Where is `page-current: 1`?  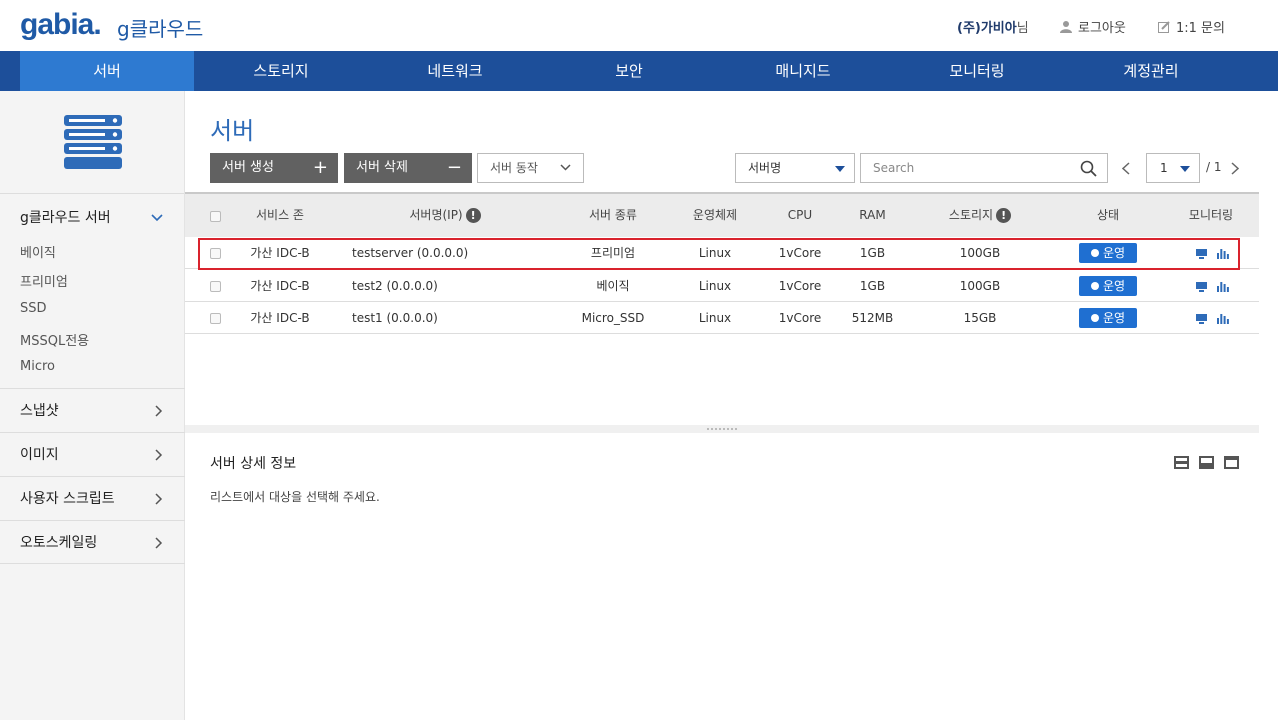 page-current: 1 is located at coordinates (1164, 168).